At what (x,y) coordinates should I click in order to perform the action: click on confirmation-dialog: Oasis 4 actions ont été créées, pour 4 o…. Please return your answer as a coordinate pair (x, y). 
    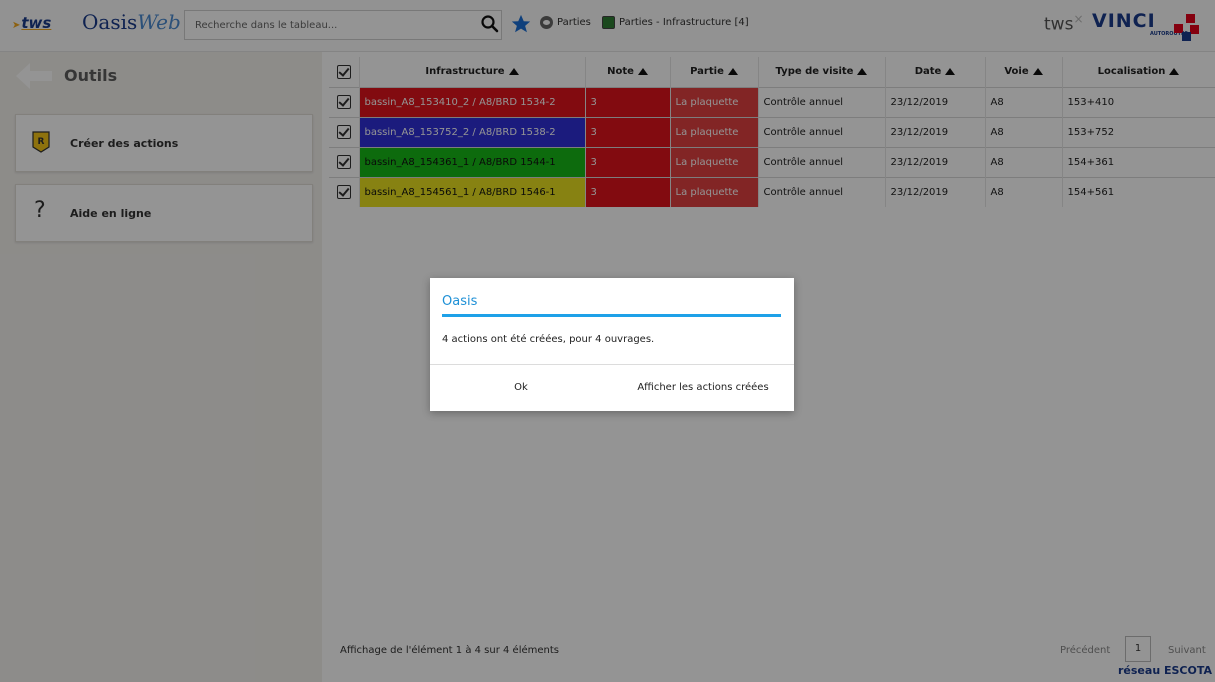
    Looking at the image, I should click on (612, 344).